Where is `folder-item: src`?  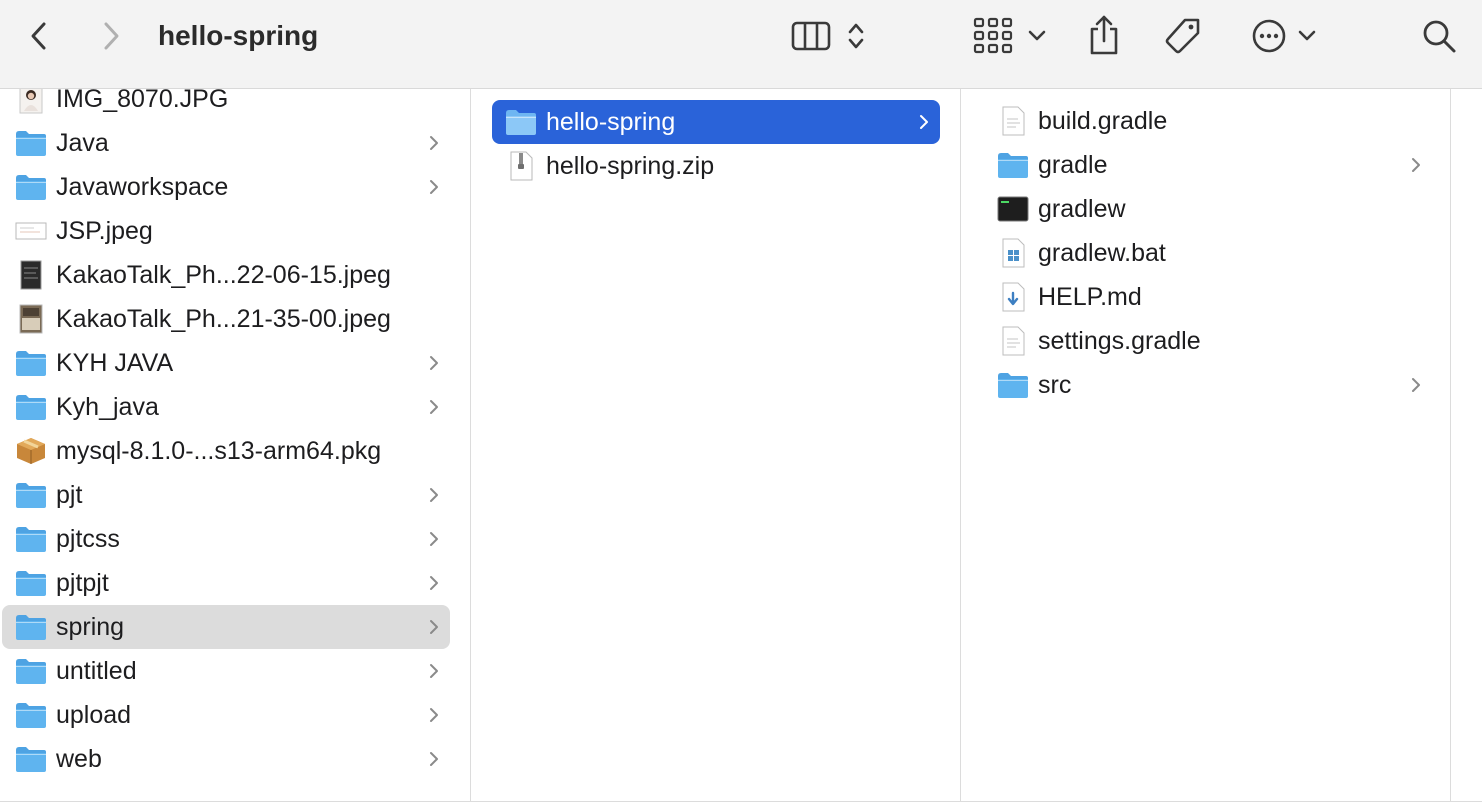
folder-item: src is located at coordinates (1208, 385).